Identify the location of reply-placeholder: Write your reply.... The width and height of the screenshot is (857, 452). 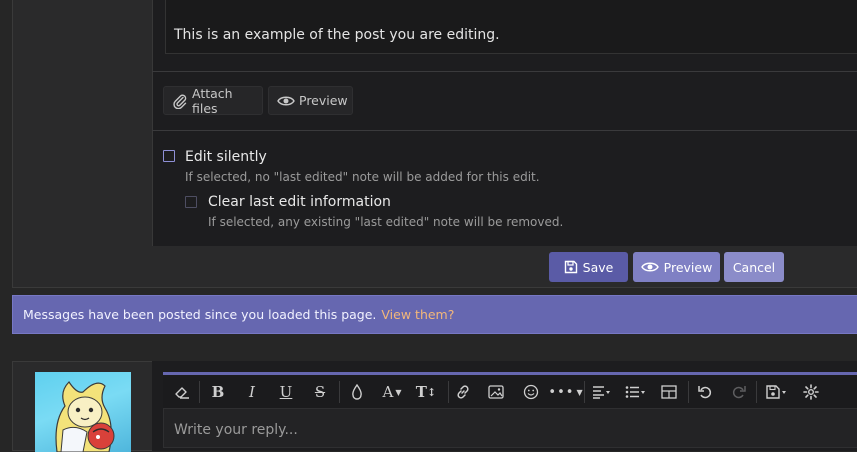
(236, 430).